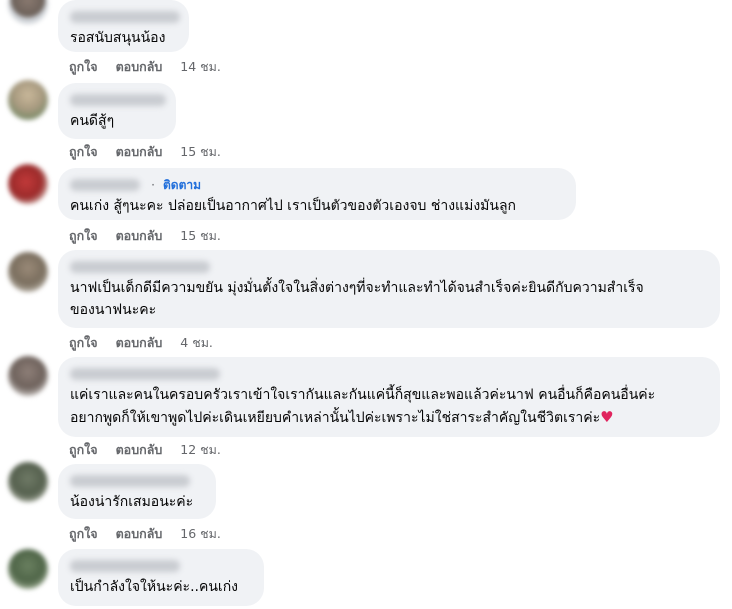  Describe the element at coordinates (132, 502) in the screenshot. I see `comment-text: น้องน่ารักเสมอนะค่ะ` at that location.